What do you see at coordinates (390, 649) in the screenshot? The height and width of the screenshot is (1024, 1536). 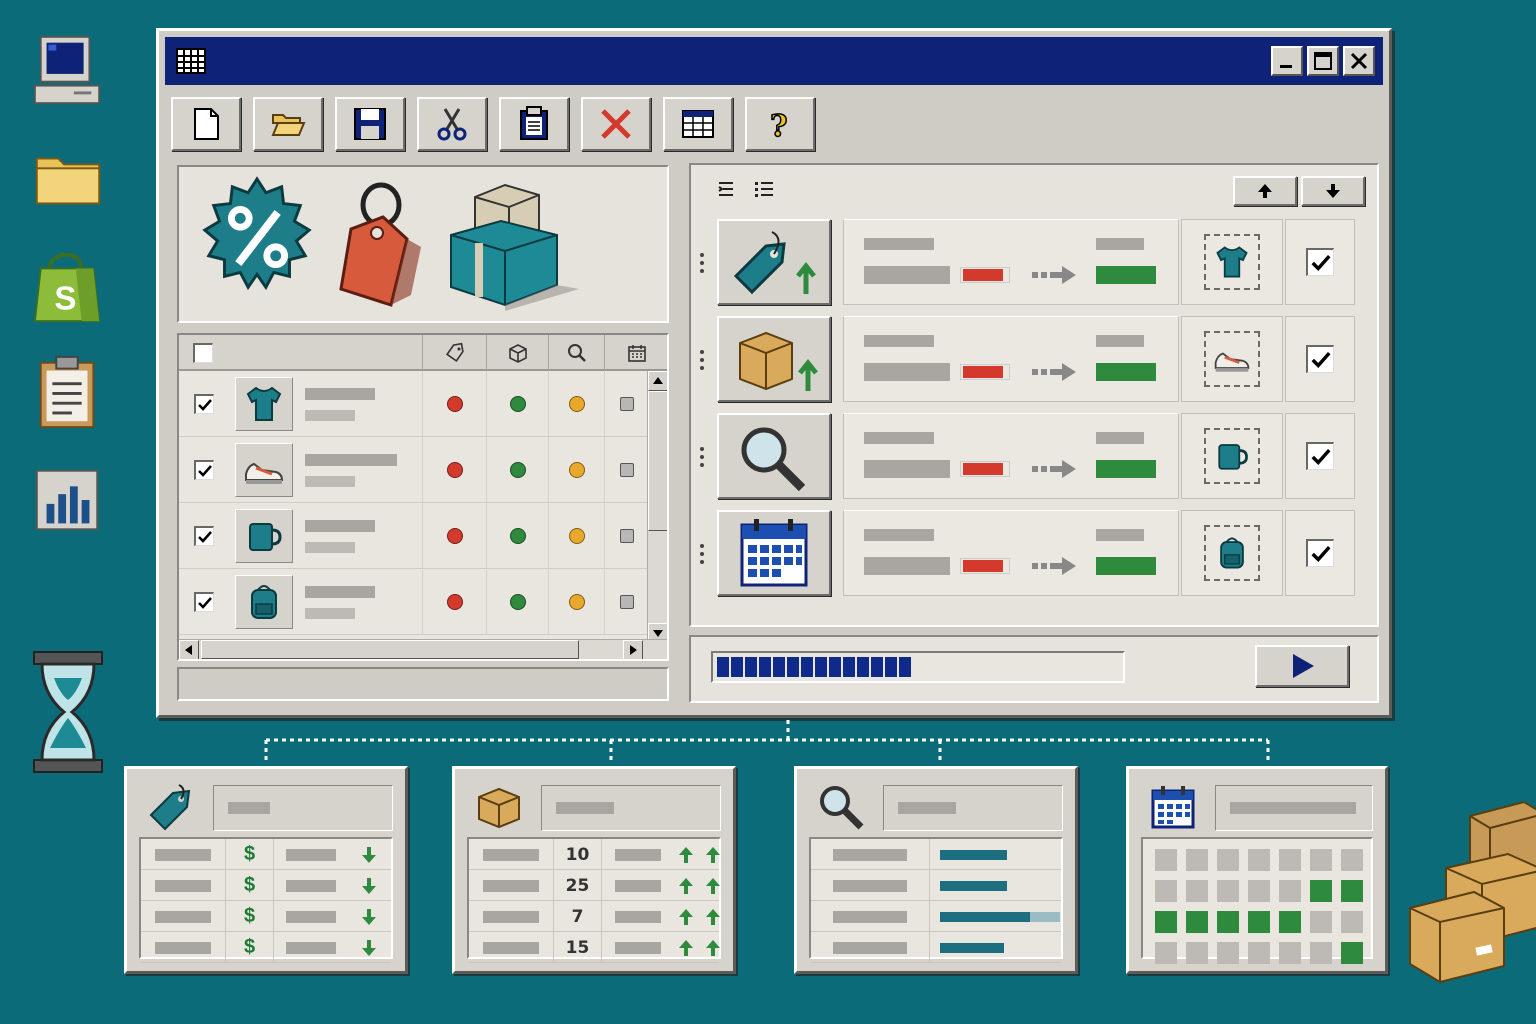 I see `h-scroll-thumb` at bounding box center [390, 649].